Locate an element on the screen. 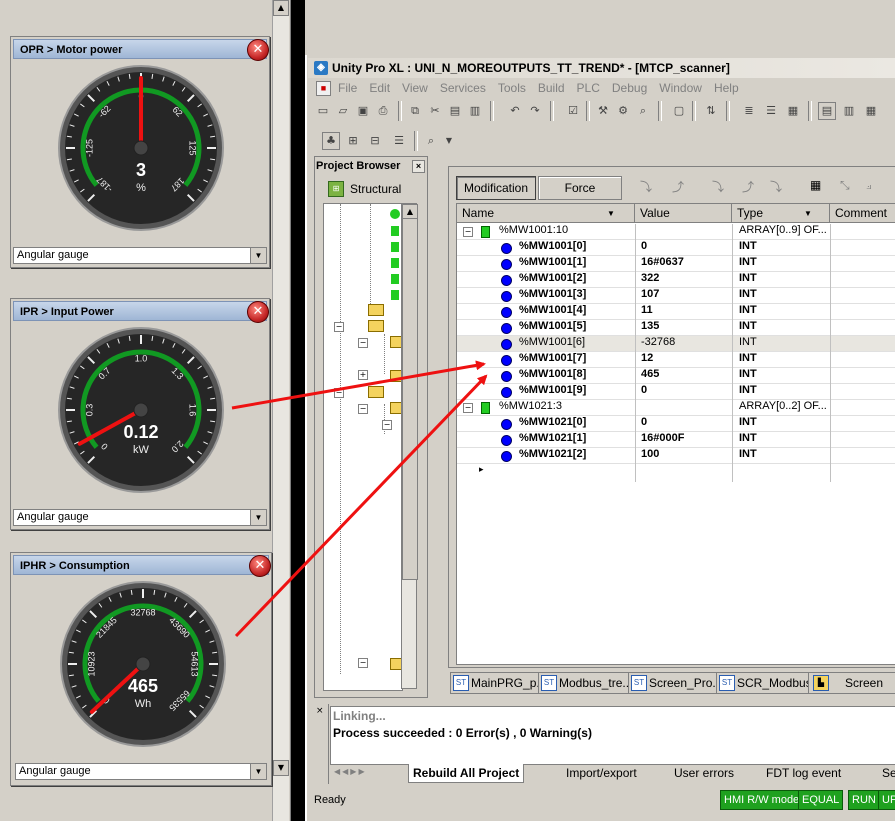 Image resolution: width=895 pixels, height=821 pixels. close-icon: × is located at coordinates (418, 166).